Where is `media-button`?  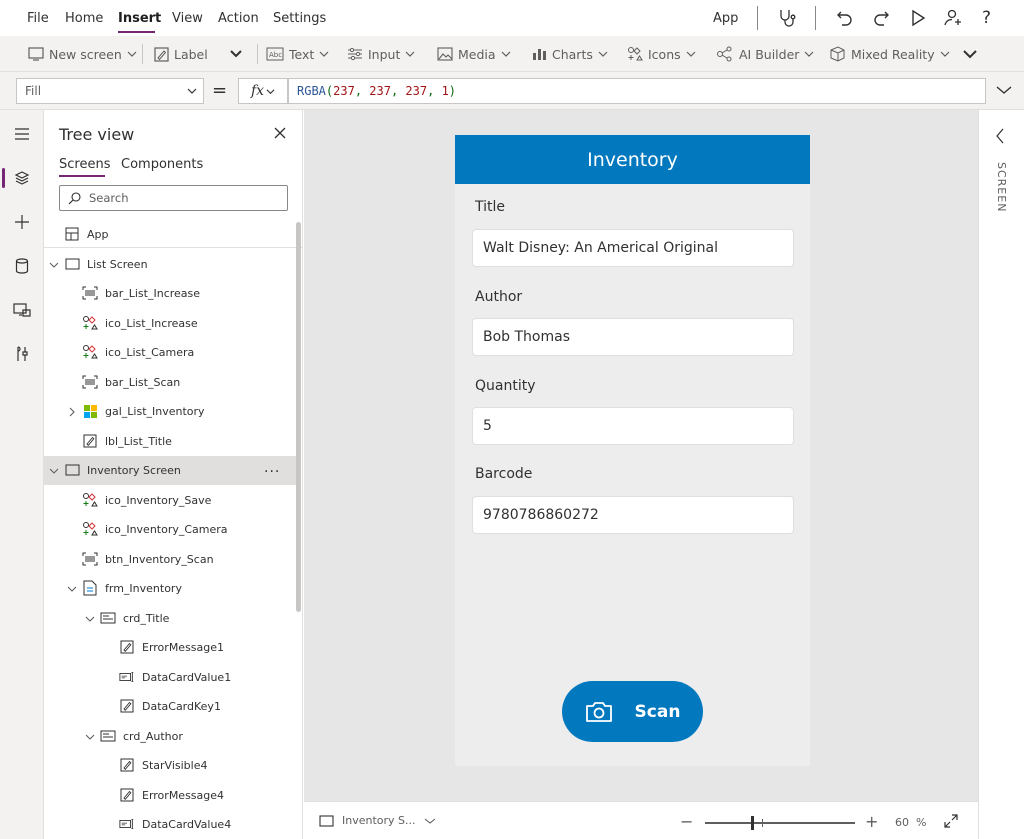
media-button is located at coordinates (22, 310).